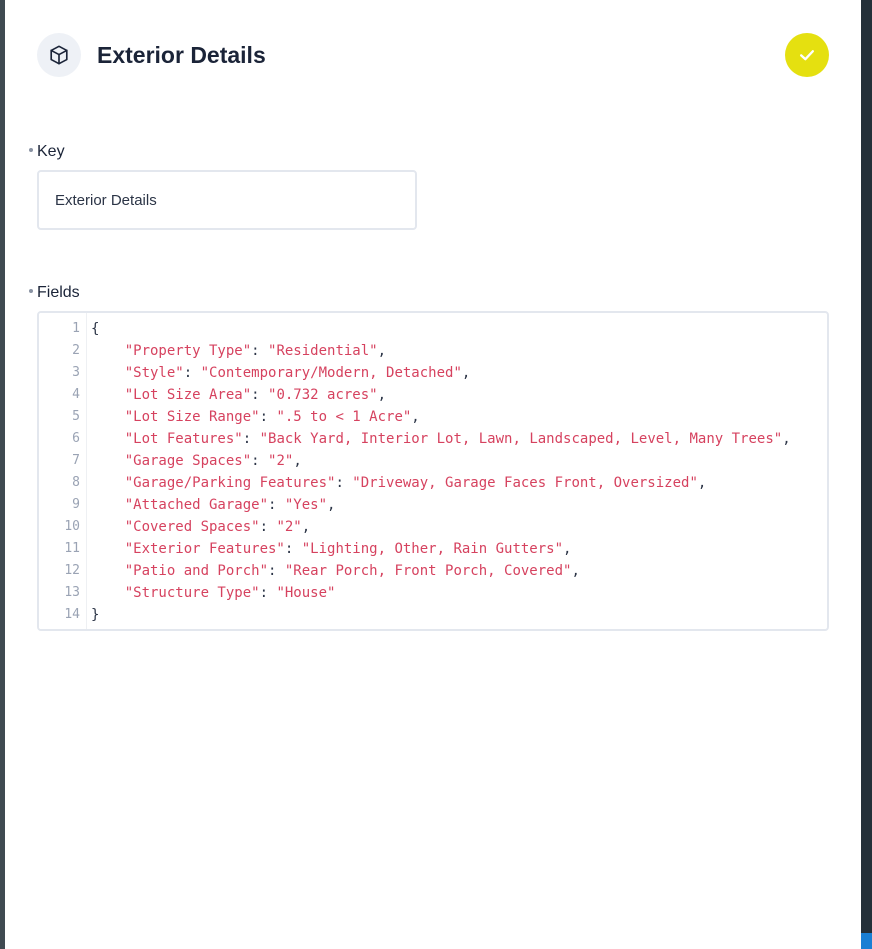  What do you see at coordinates (72, 570) in the screenshot?
I see `line-number: 12` at bounding box center [72, 570].